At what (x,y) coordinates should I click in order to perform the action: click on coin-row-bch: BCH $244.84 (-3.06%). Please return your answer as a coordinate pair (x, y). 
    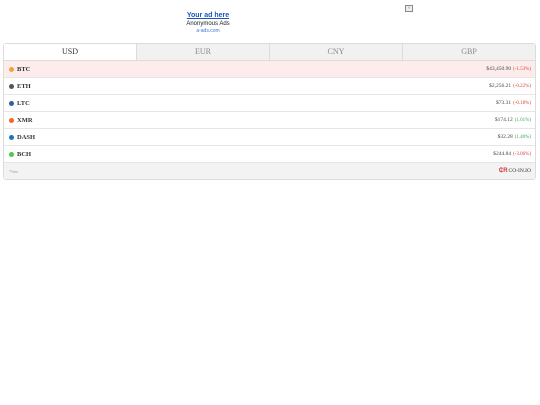
    Looking at the image, I should click on (269, 154).